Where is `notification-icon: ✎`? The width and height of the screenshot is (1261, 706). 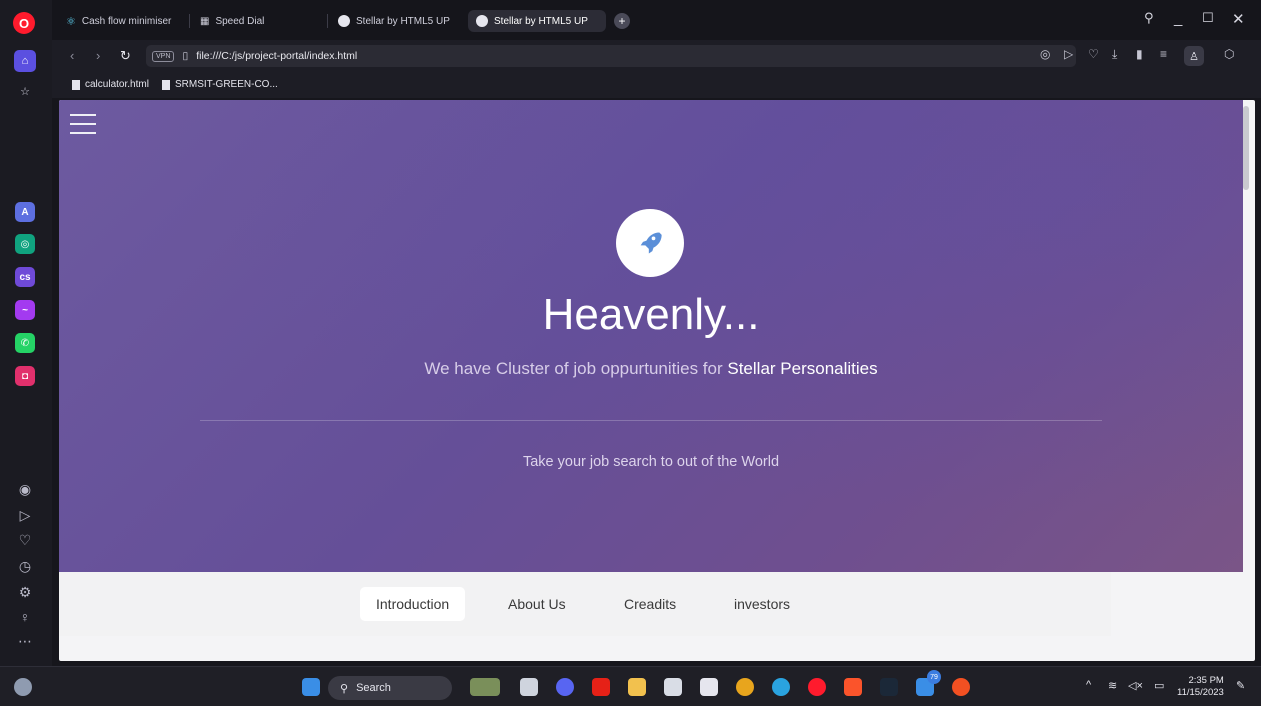
notification-icon: ✎ is located at coordinates (1240, 685).